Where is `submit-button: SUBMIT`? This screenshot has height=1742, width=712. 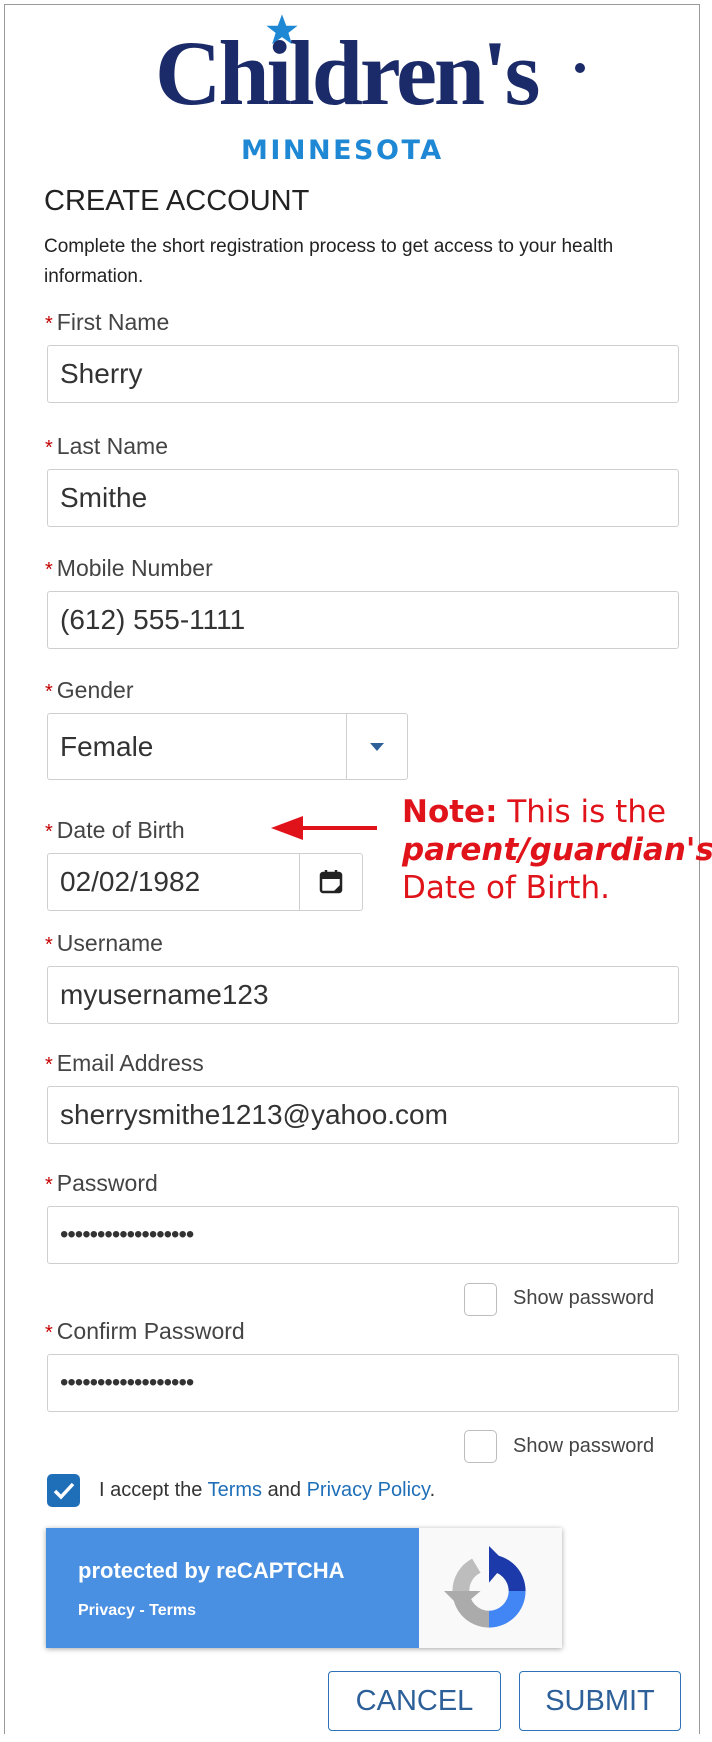 submit-button: SUBMIT is located at coordinates (600, 1701).